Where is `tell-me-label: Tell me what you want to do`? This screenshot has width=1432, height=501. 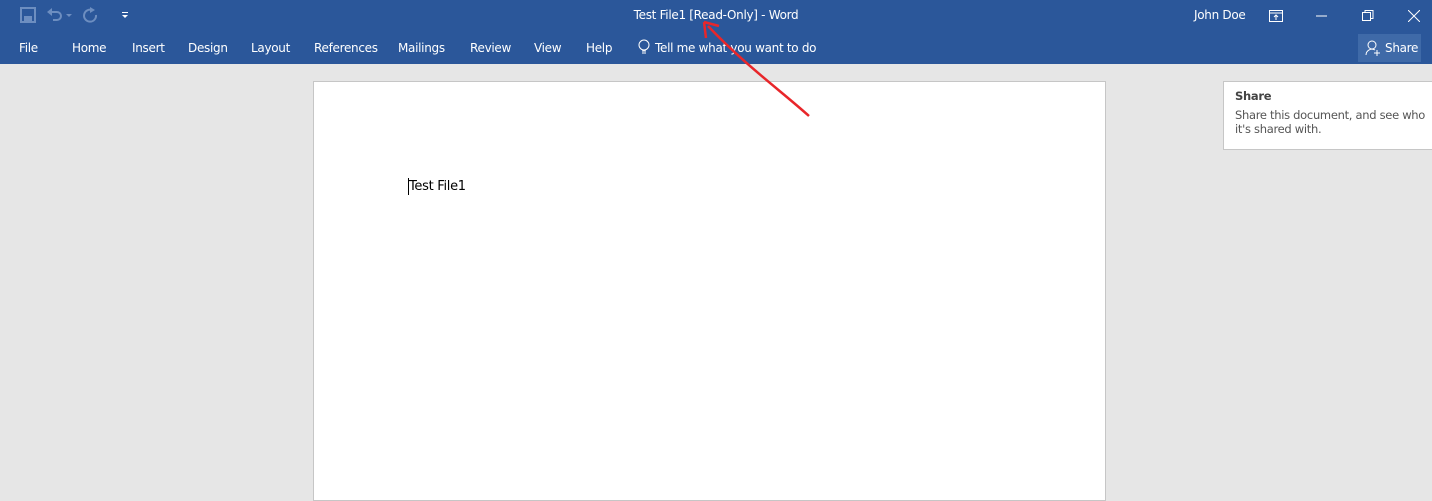 tell-me-label: Tell me what you want to do is located at coordinates (736, 48).